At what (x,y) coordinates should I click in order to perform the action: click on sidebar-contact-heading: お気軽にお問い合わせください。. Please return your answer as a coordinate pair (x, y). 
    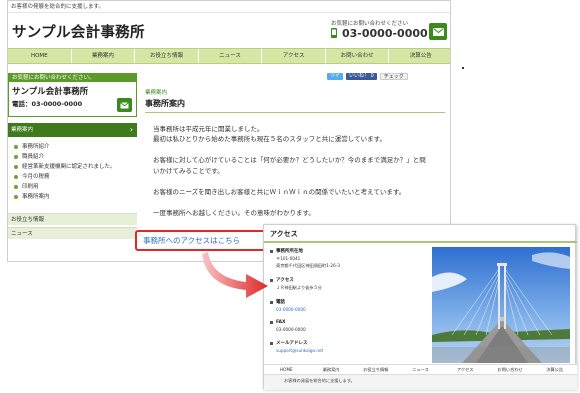
    Looking at the image, I should click on (72, 78).